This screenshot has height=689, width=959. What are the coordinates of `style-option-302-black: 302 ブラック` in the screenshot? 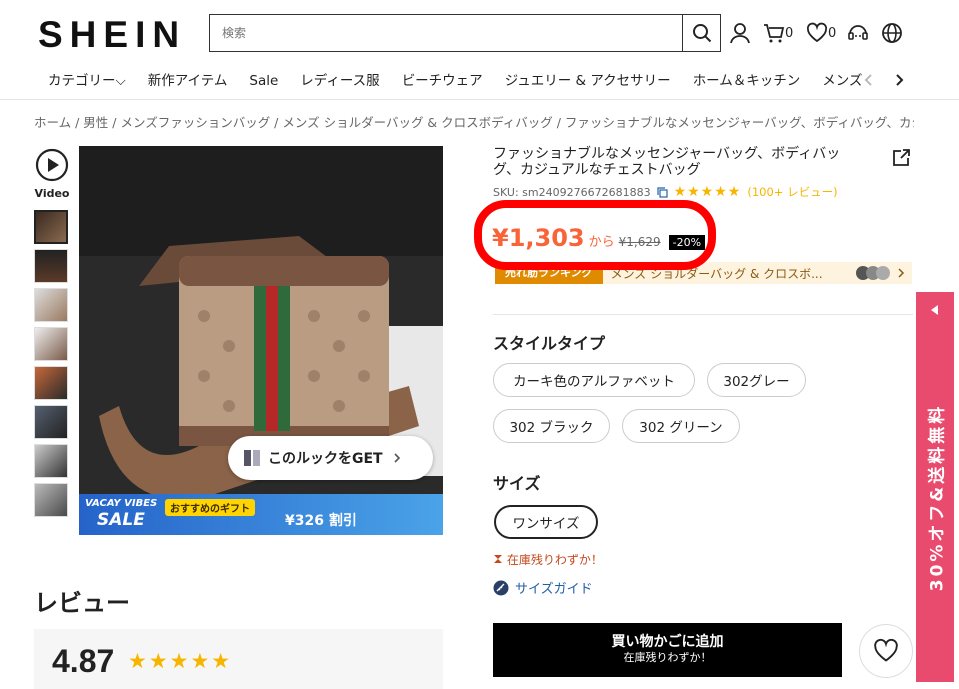 It's located at (551, 426).